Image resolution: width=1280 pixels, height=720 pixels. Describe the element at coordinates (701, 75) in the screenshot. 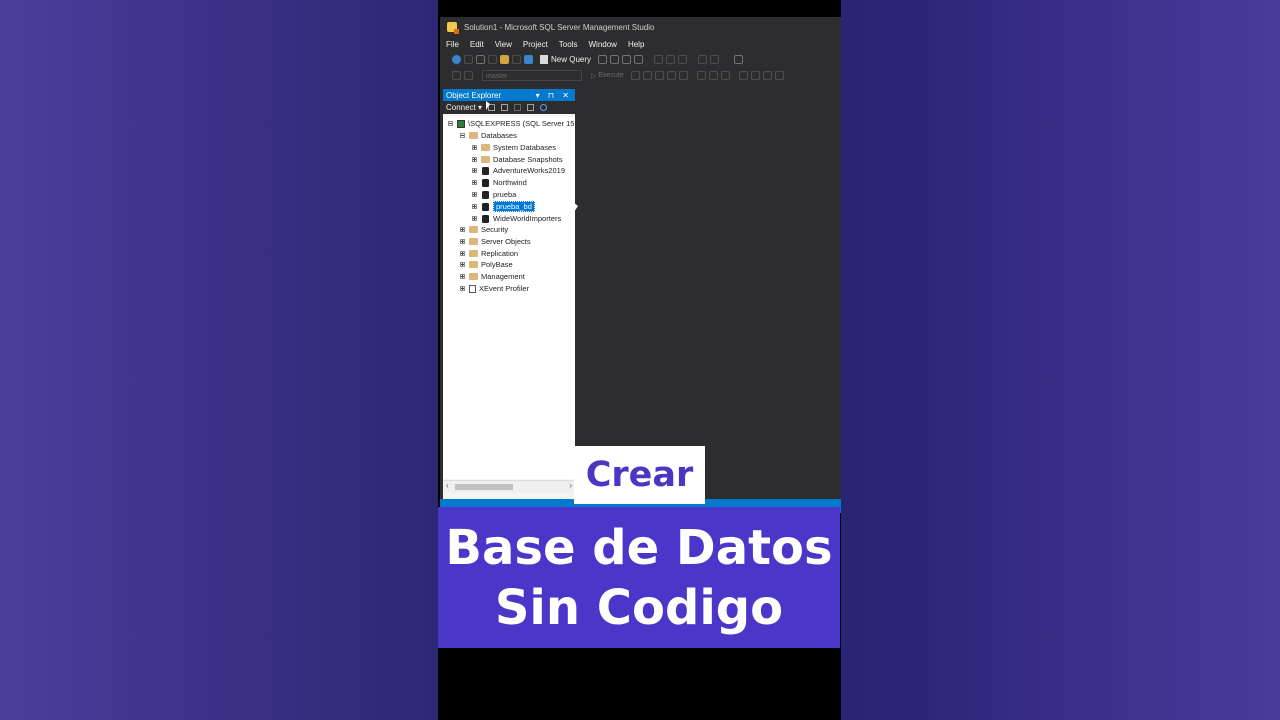

I see `results-text-icon` at that location.